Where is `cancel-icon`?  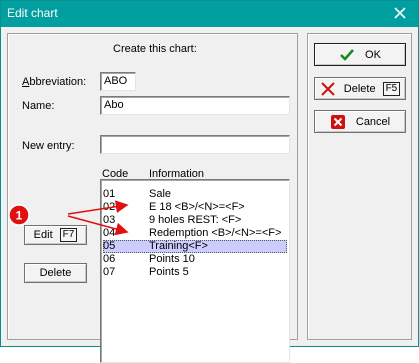
cancel-icon is located at coordinates (337, 121).